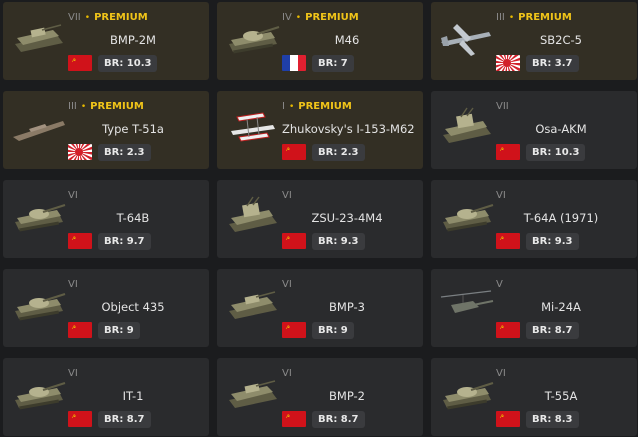 This screenshot has width=638, height=437. I want to click on tier-label: IV • PREMIUM, so click(320, 17).